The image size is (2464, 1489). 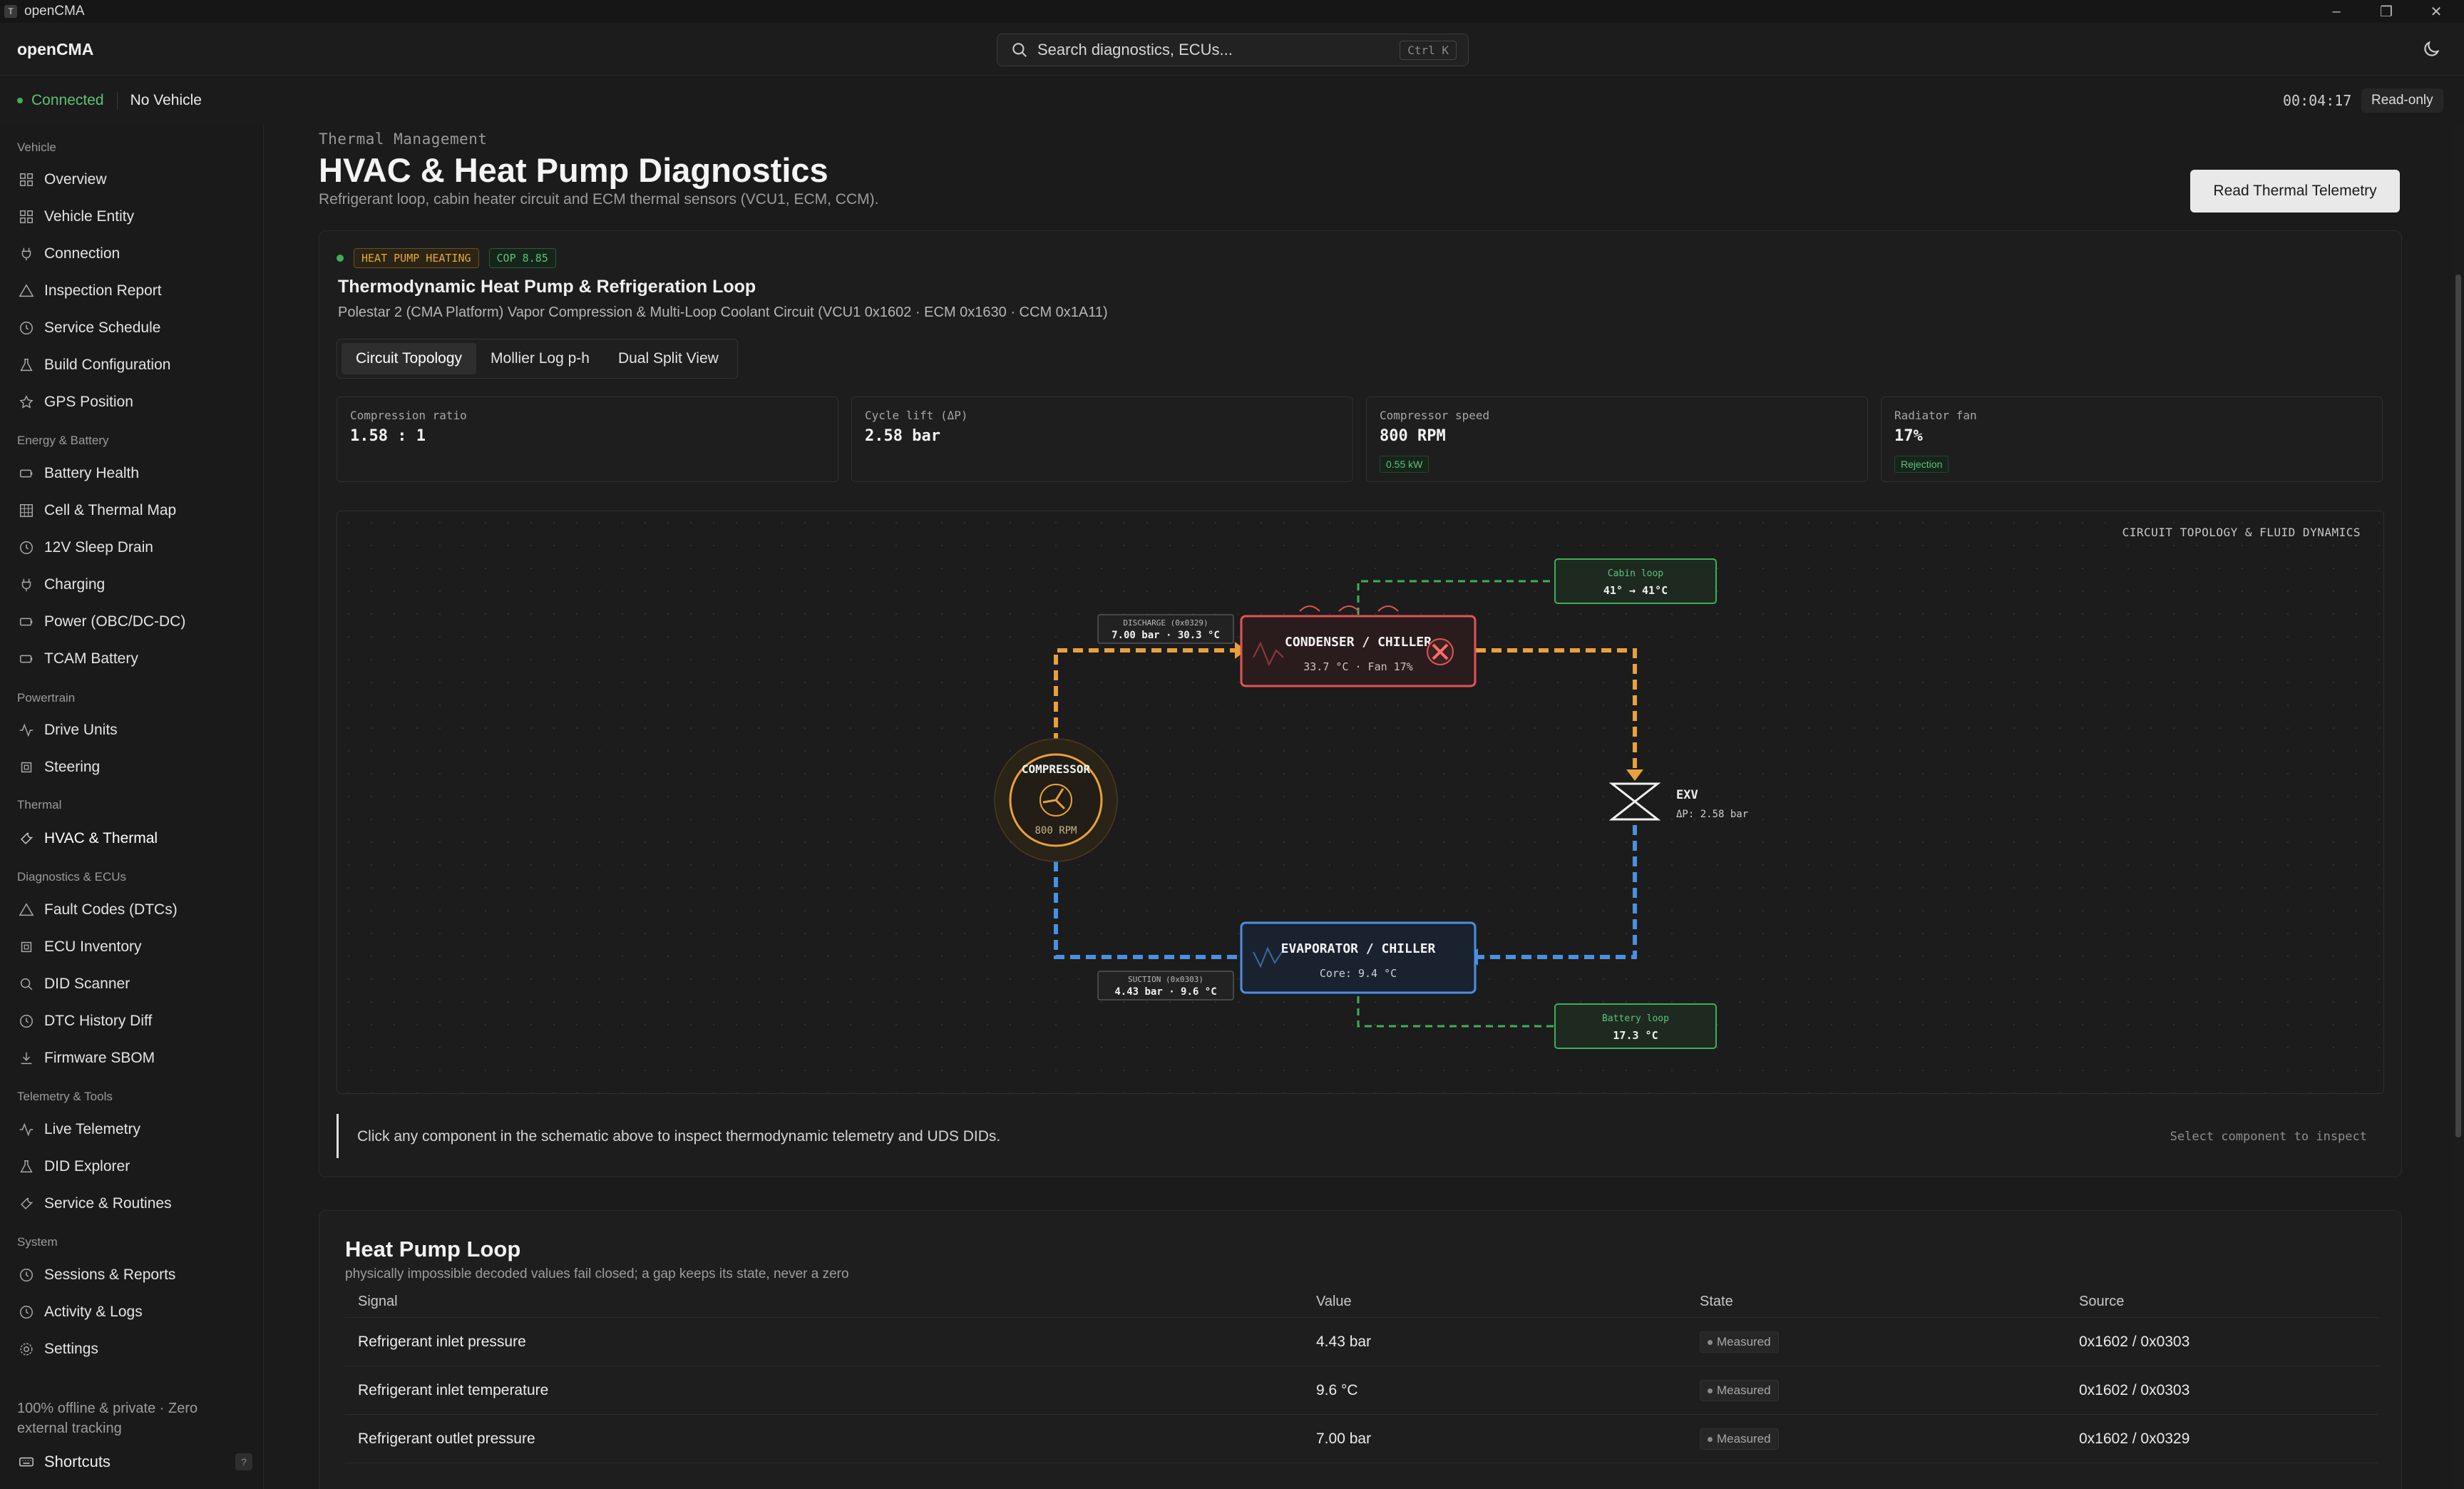 What do you see at coordinates (26, 947) in the screenshot?
I see `chip-icon` at bounding box center [26, 947].